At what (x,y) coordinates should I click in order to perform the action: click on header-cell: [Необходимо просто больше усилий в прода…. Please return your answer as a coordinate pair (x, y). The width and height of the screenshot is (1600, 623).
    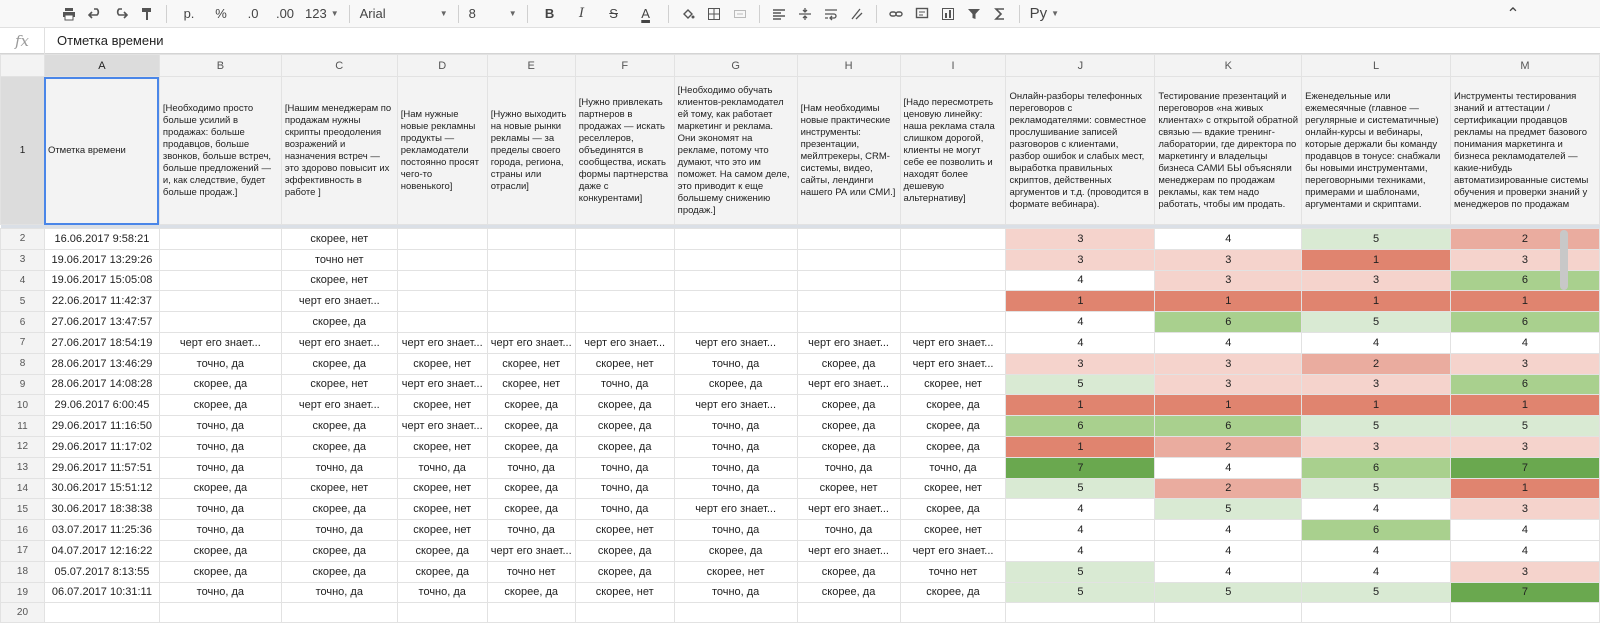
    Looking at the image, I should click on (220, 150).